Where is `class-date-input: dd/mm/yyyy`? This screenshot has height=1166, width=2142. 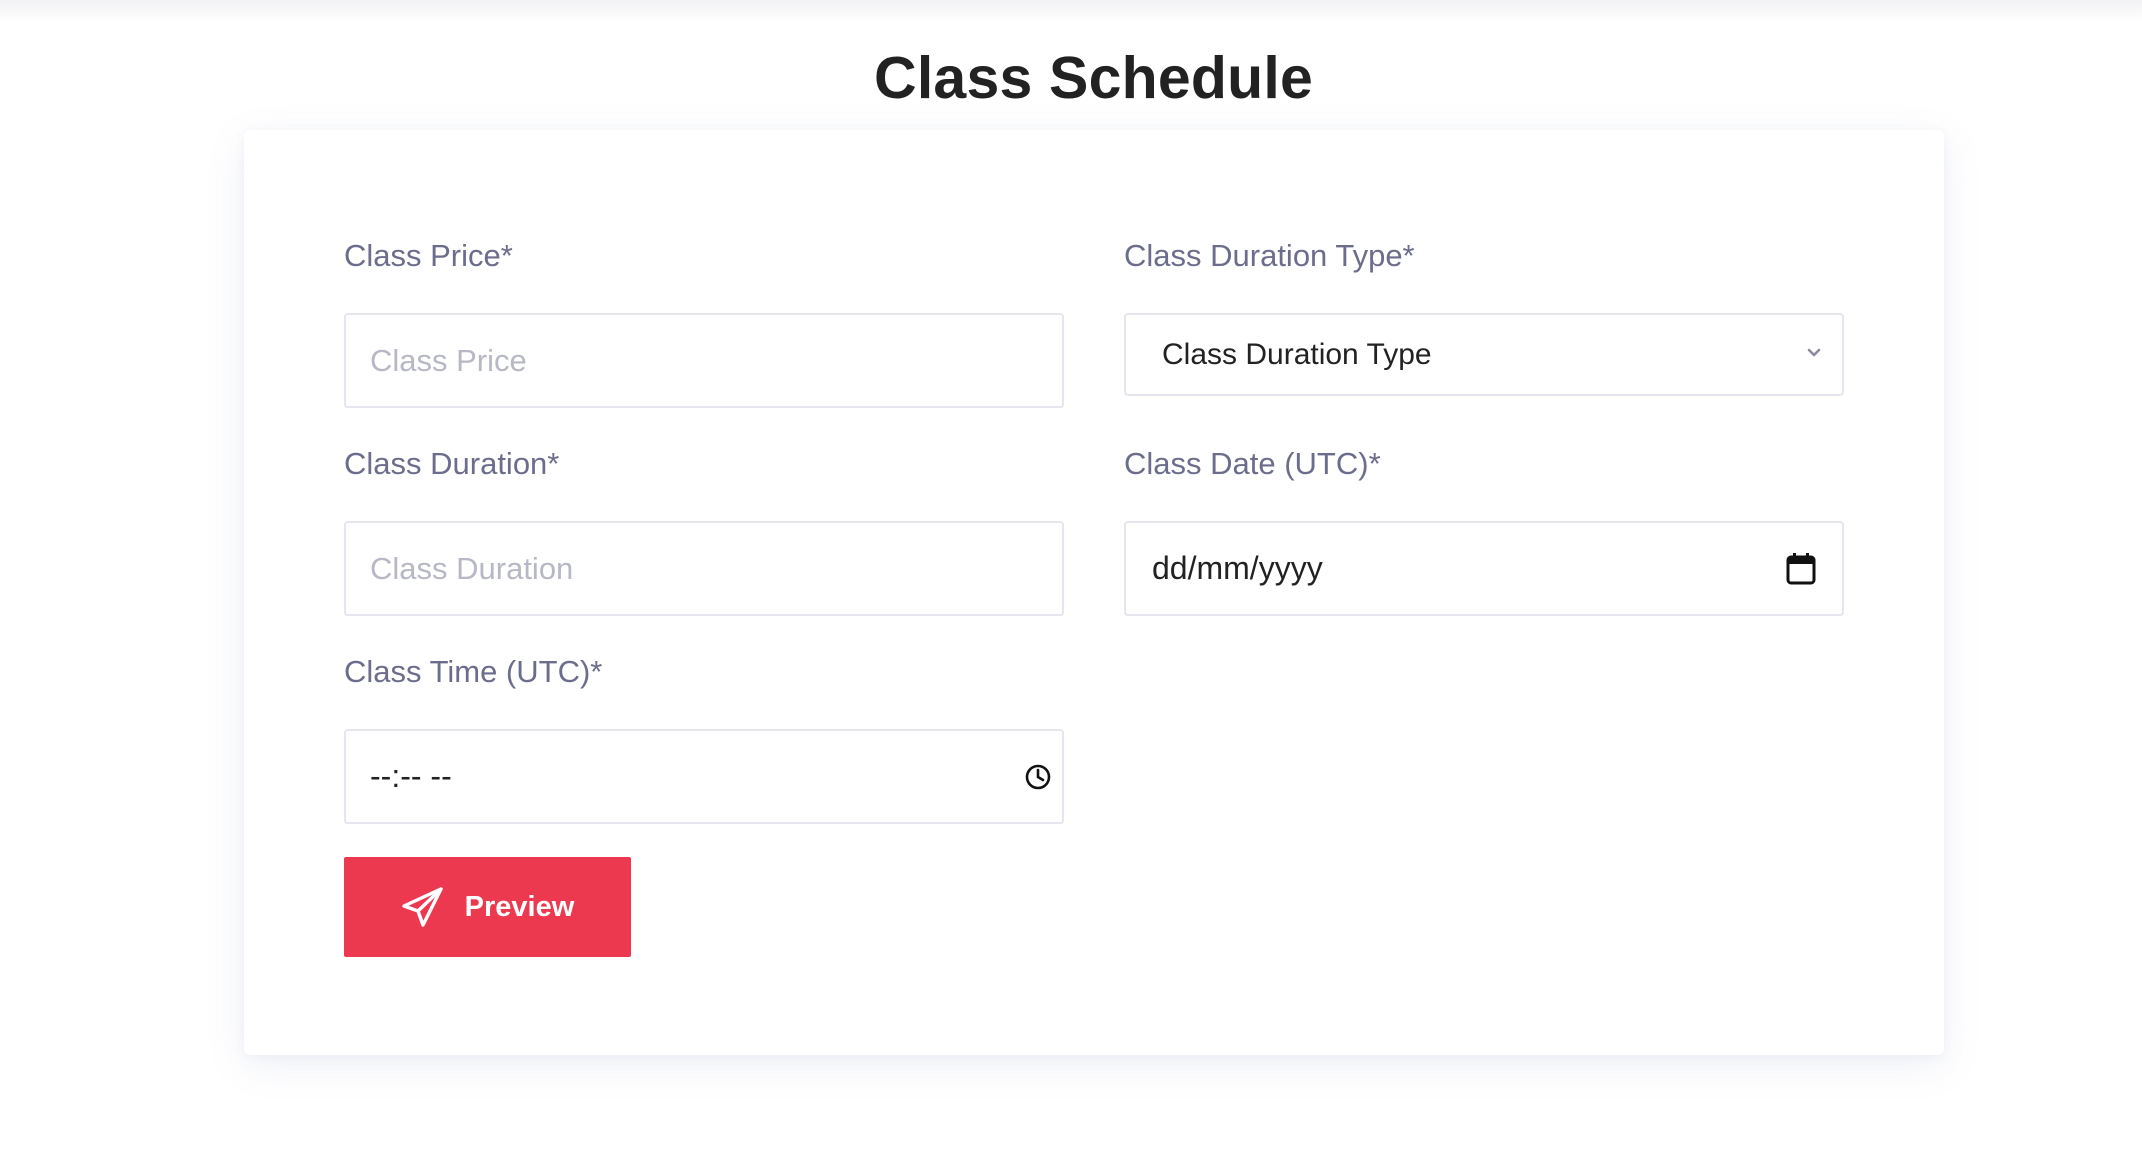 class-date-input: dd/mm/yyyy is located at coordinates (1484, 568).